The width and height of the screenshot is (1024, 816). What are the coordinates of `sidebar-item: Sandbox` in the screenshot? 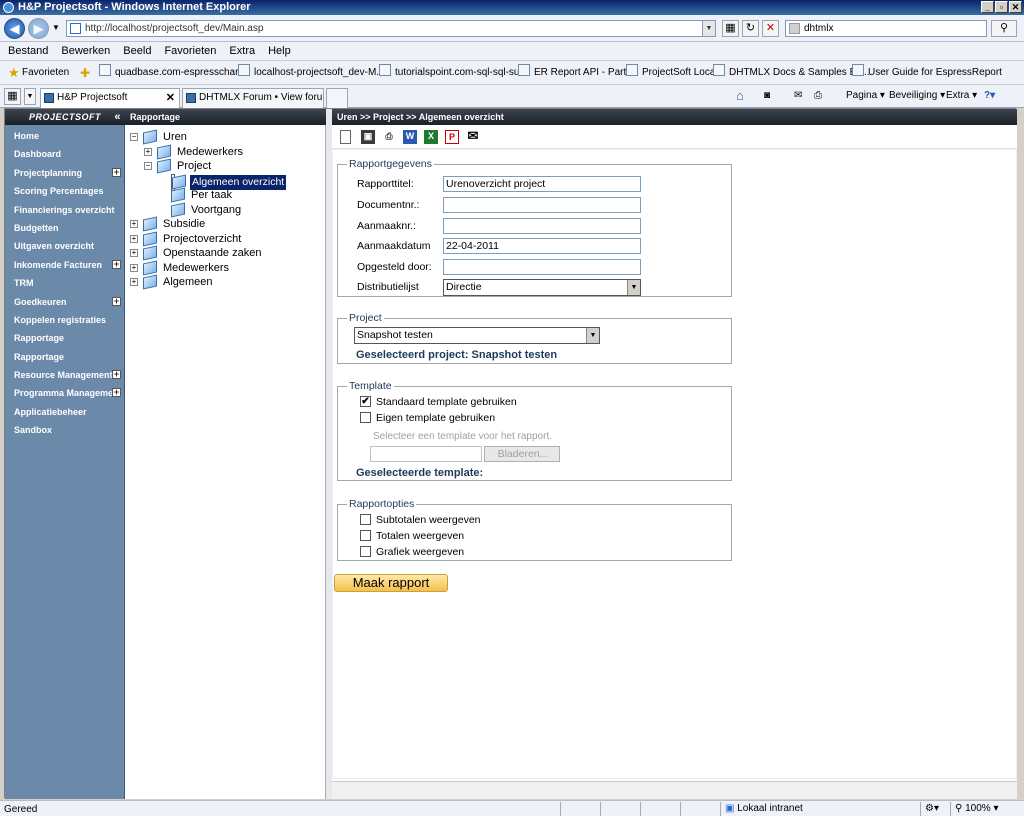 It's located at (65, 430).